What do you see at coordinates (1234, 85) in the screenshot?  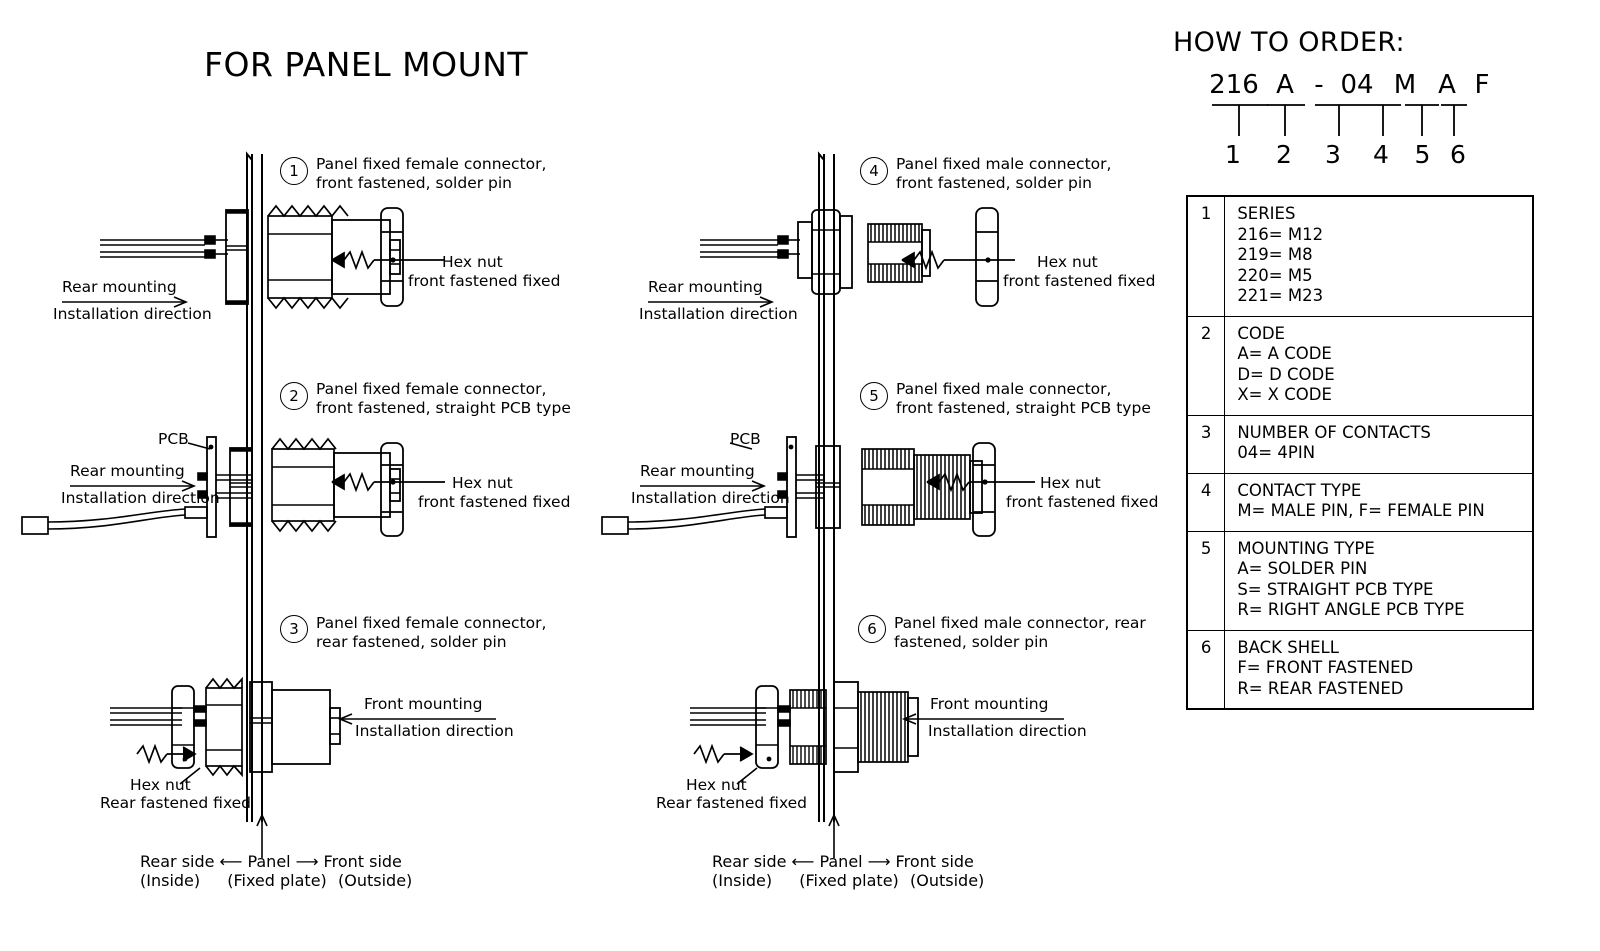 I see `order-code-part-1: 216` at bounding box center [1234, 85].